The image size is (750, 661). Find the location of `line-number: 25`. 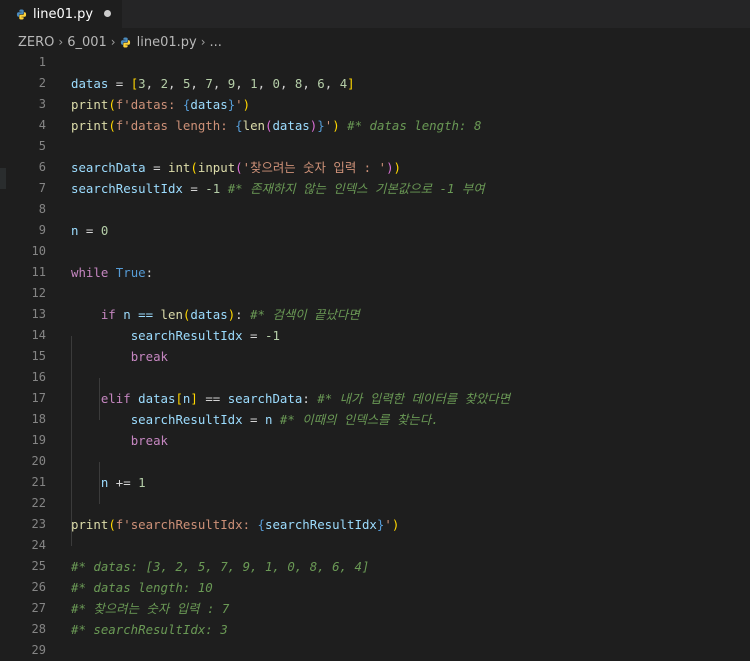

line-number: 25 is located at coordinates (38, 566).